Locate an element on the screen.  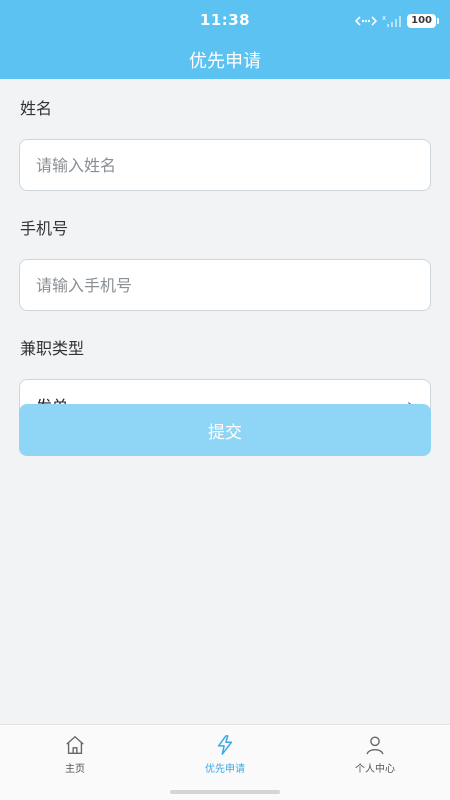
person-icon is located at coordinates (375, 745).